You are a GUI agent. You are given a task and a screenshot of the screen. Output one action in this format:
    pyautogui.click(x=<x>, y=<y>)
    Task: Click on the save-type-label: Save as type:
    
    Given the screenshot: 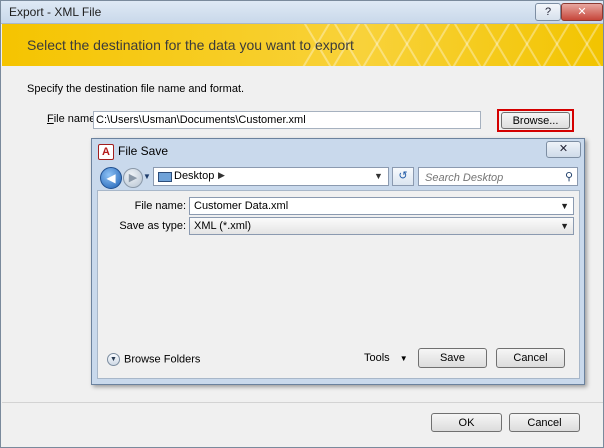 What is the action you would take?
    pyautogui.click(x=152, y=226)
    